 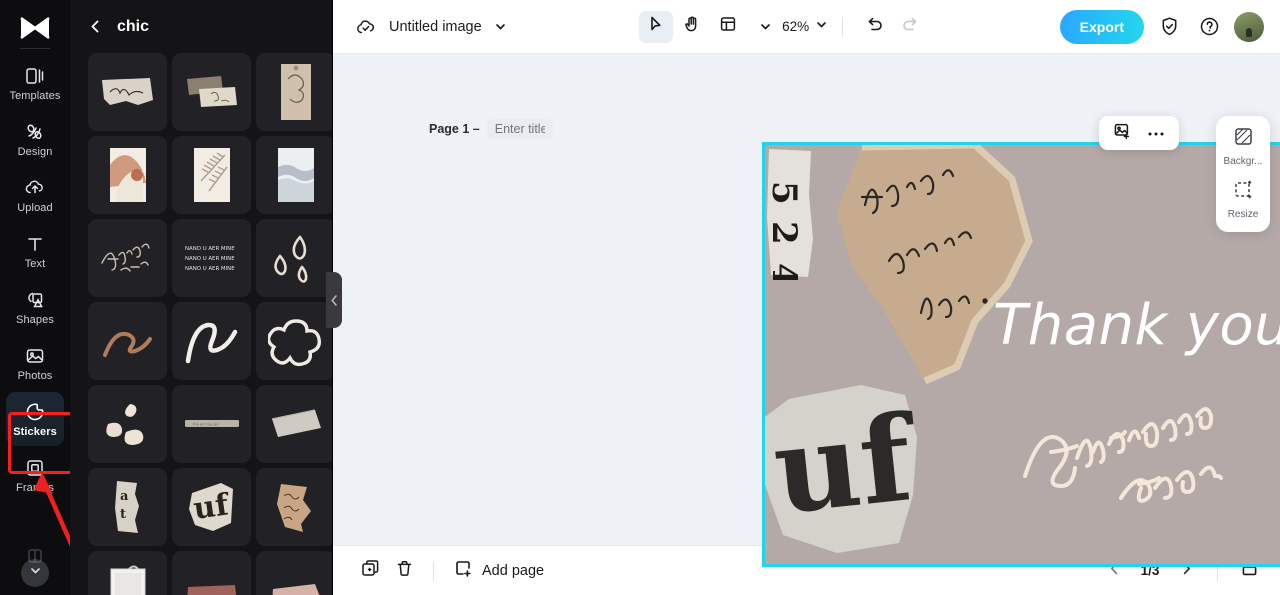 What do you see at coordinates (35, 559) in the screenshot?
I see `partial-hidden-icon` at bounding box center [35, 559].